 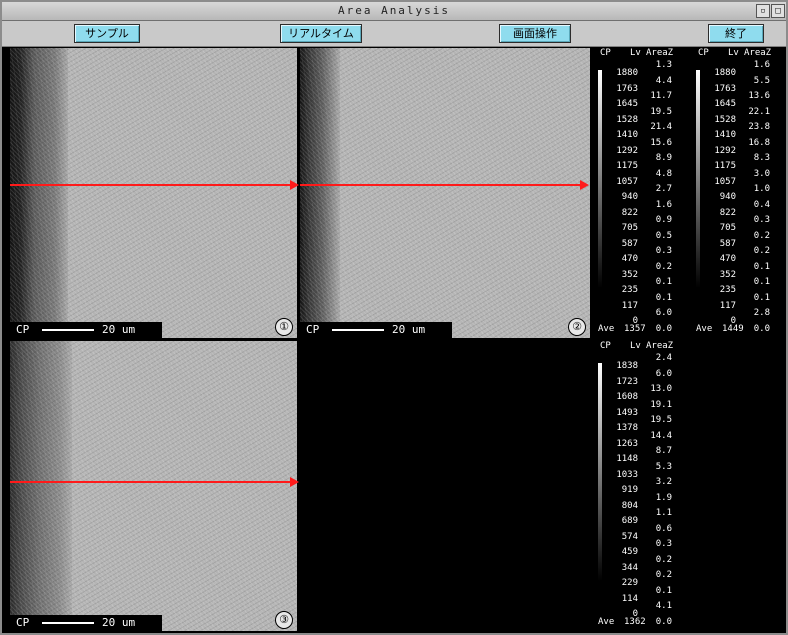 I want to click on legend-value: 4.8, so click(x=663, y=173).